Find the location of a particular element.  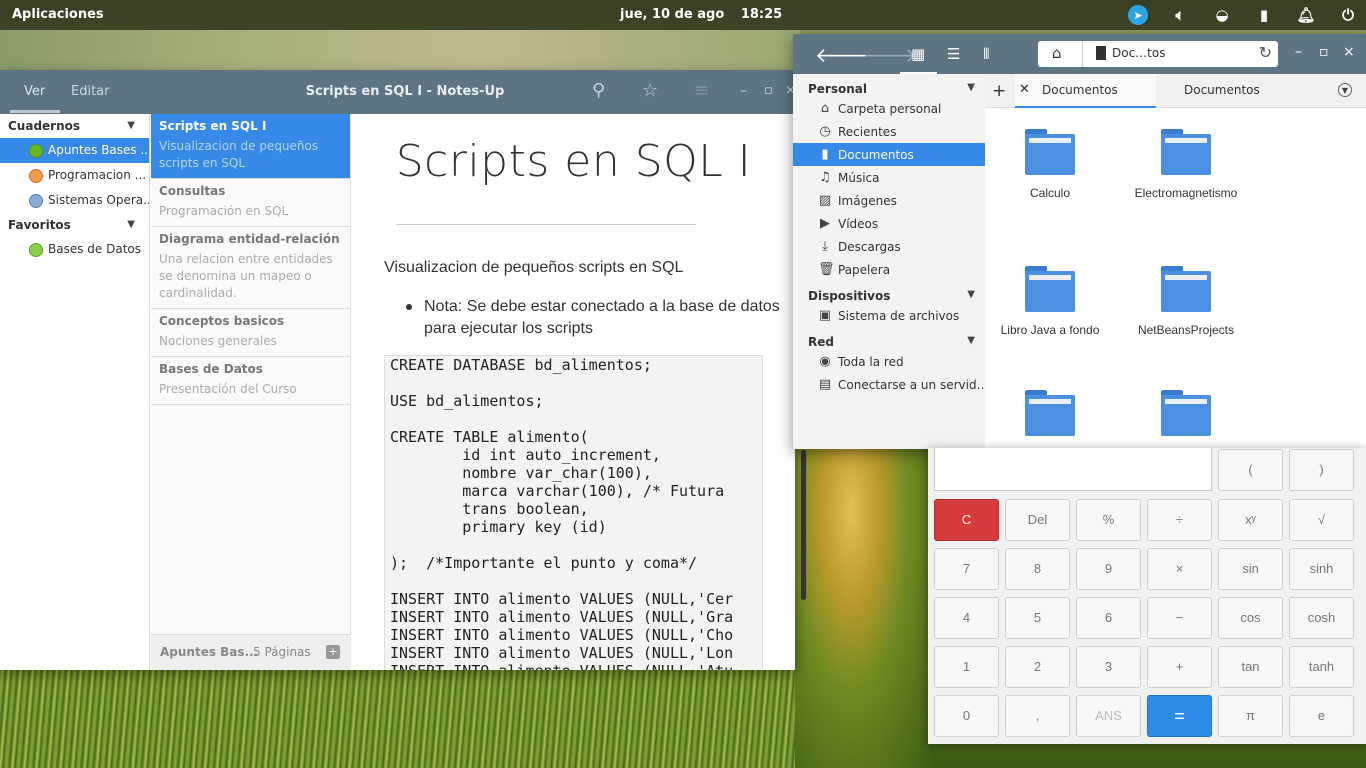

column-view-icon: ⦀ is located at coordinates (986, 54).